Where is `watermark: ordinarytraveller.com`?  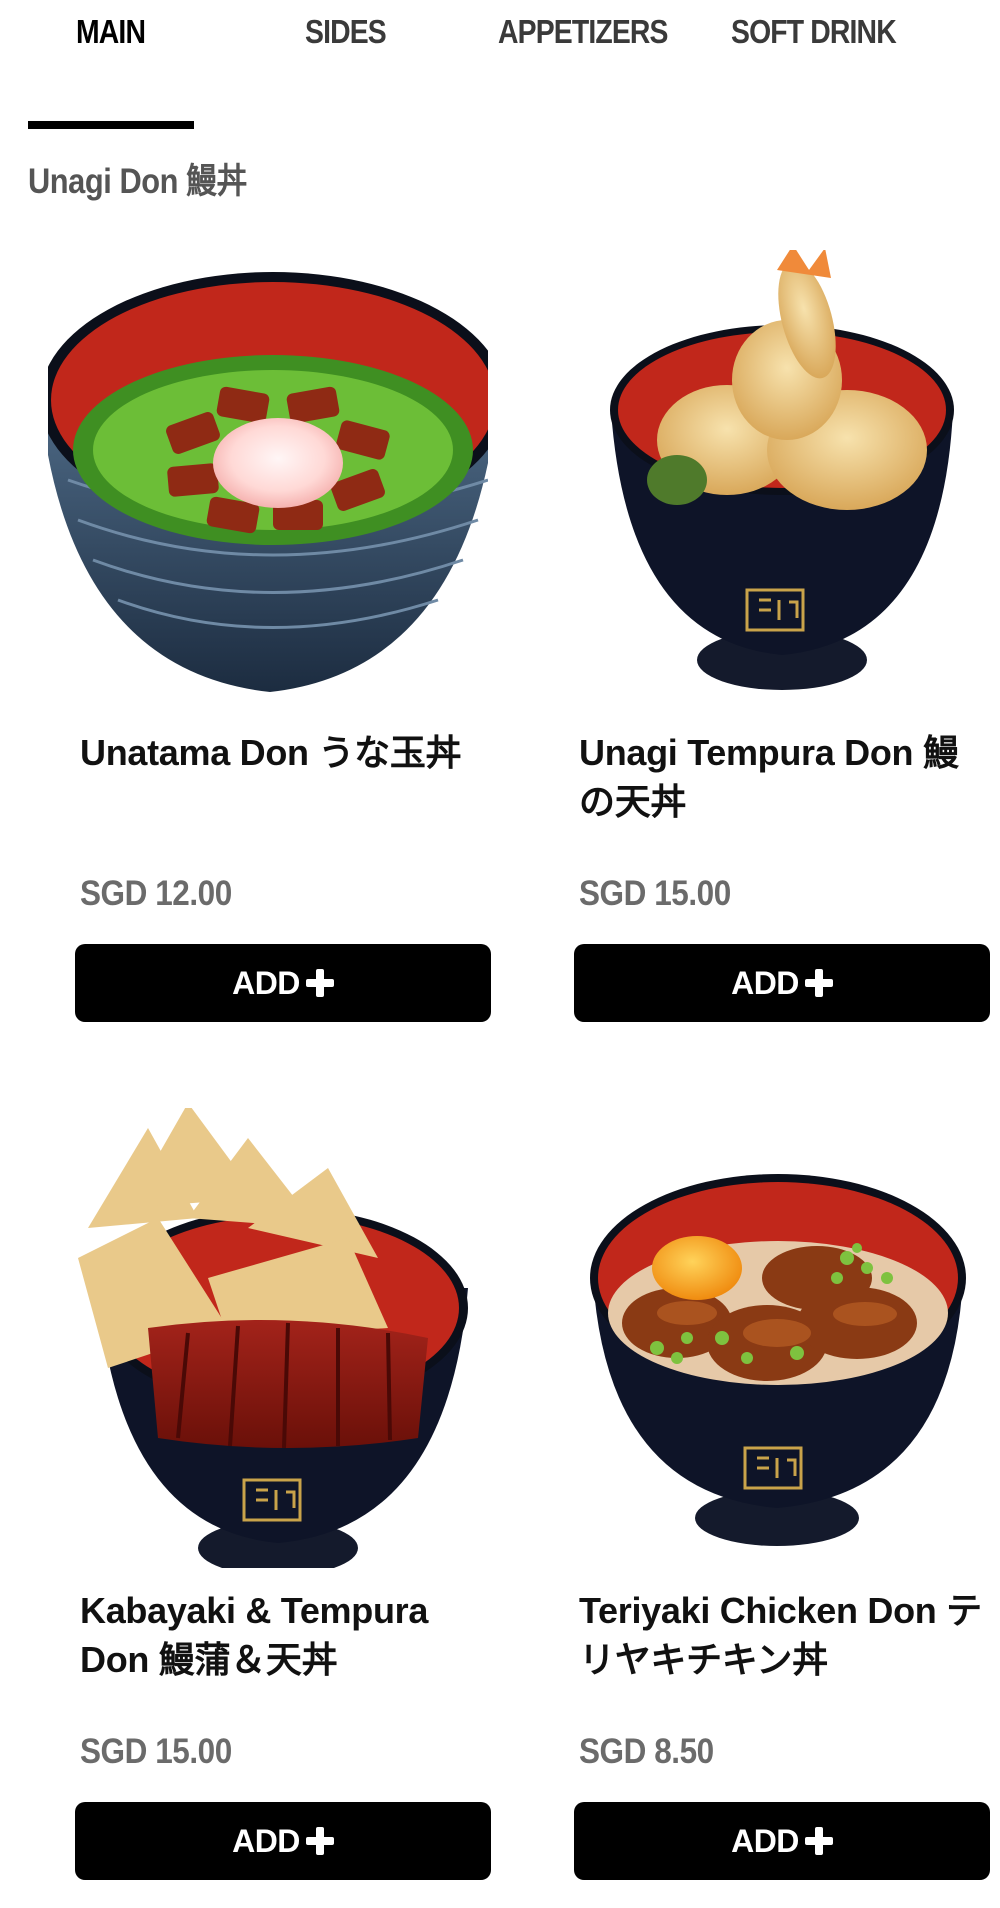
watermark: ordinarytraveller.com is located at coordinates (525, 1048).